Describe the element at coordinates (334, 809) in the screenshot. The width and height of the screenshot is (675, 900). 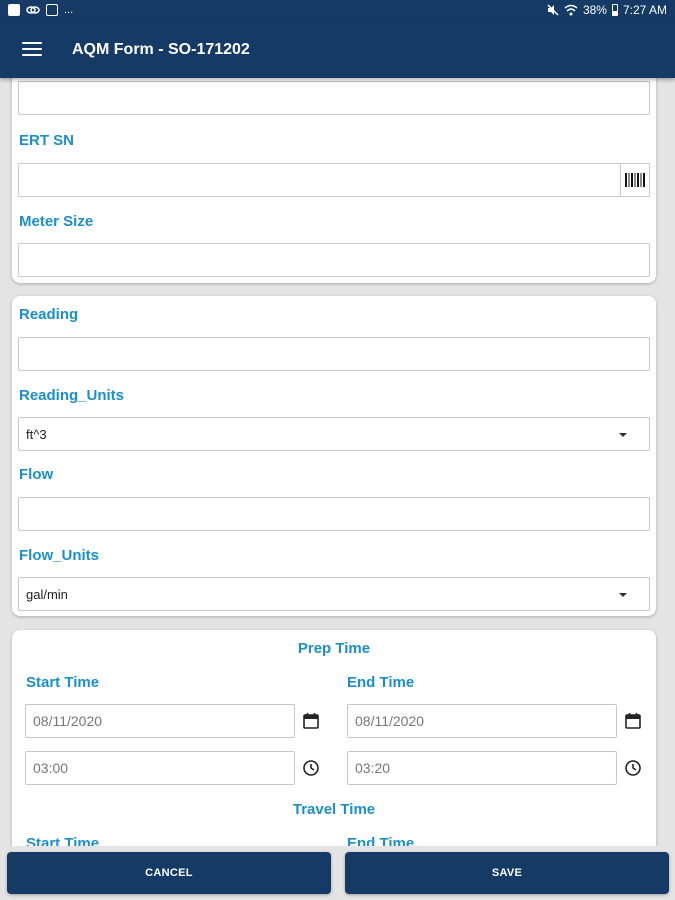
I see `travel-time-title: Travel Time` at that location.